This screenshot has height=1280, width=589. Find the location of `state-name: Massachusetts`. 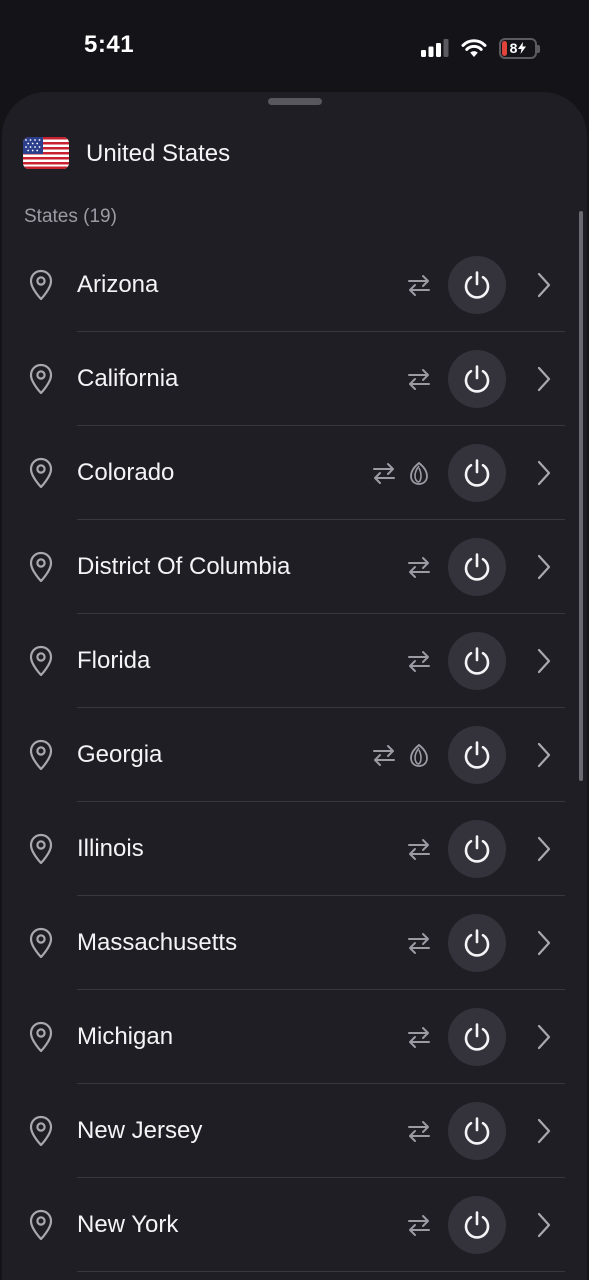

state-name: Massachusetts is located at coordinates (157, 942).